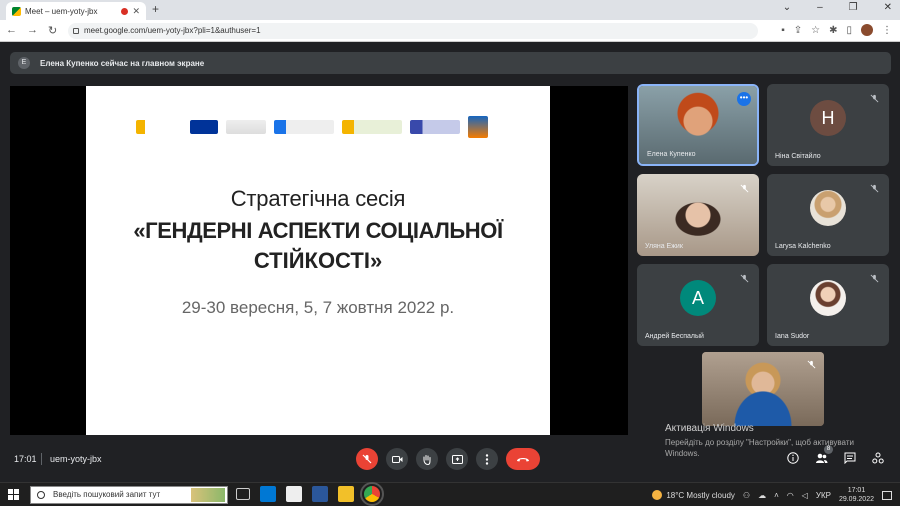 The image size is (900, 506). What do you see at coordinates (664, 246) in the screenshot?
I see `participant-name: Уляна Ежик` at bounding box center [664, 246].